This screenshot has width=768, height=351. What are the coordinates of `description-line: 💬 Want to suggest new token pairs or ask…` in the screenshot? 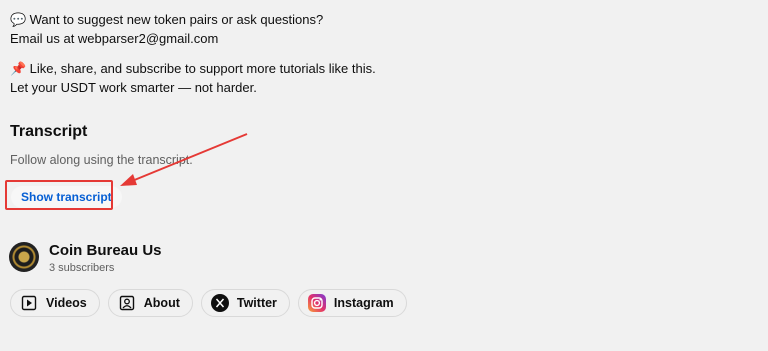 It's located at (193, 19).